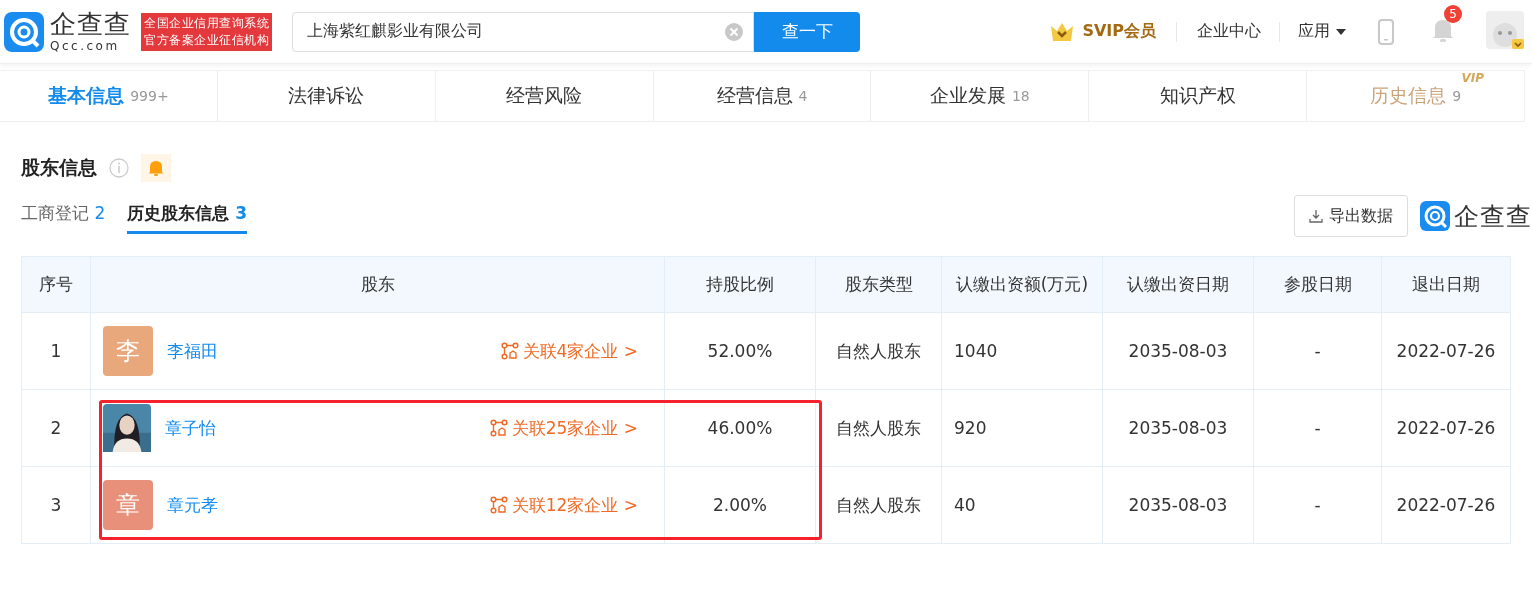  What do you see at coordinates (1322, 31) in the screenshot?
I see `apps-menu: 应用` at bounding box center [1322, 31].